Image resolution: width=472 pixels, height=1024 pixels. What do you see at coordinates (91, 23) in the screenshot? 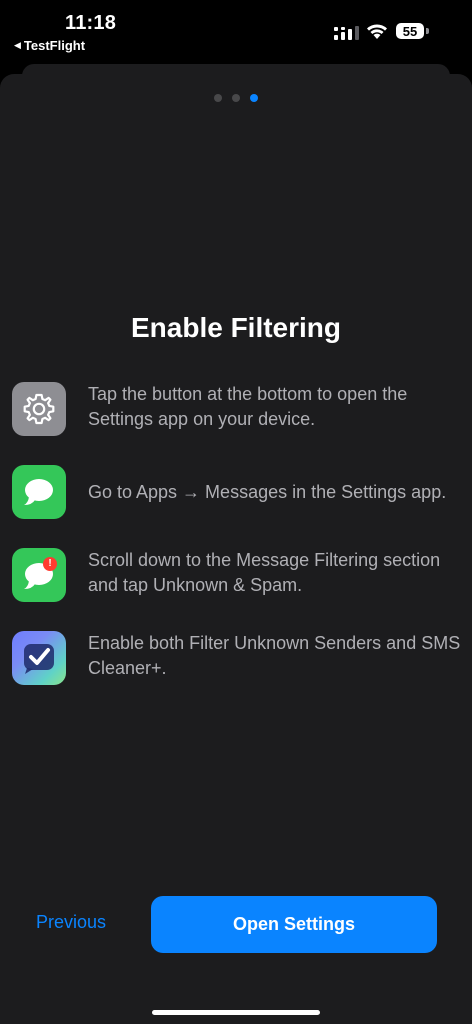
I see `status-time: 11:18` at bounding box center [91, 23].